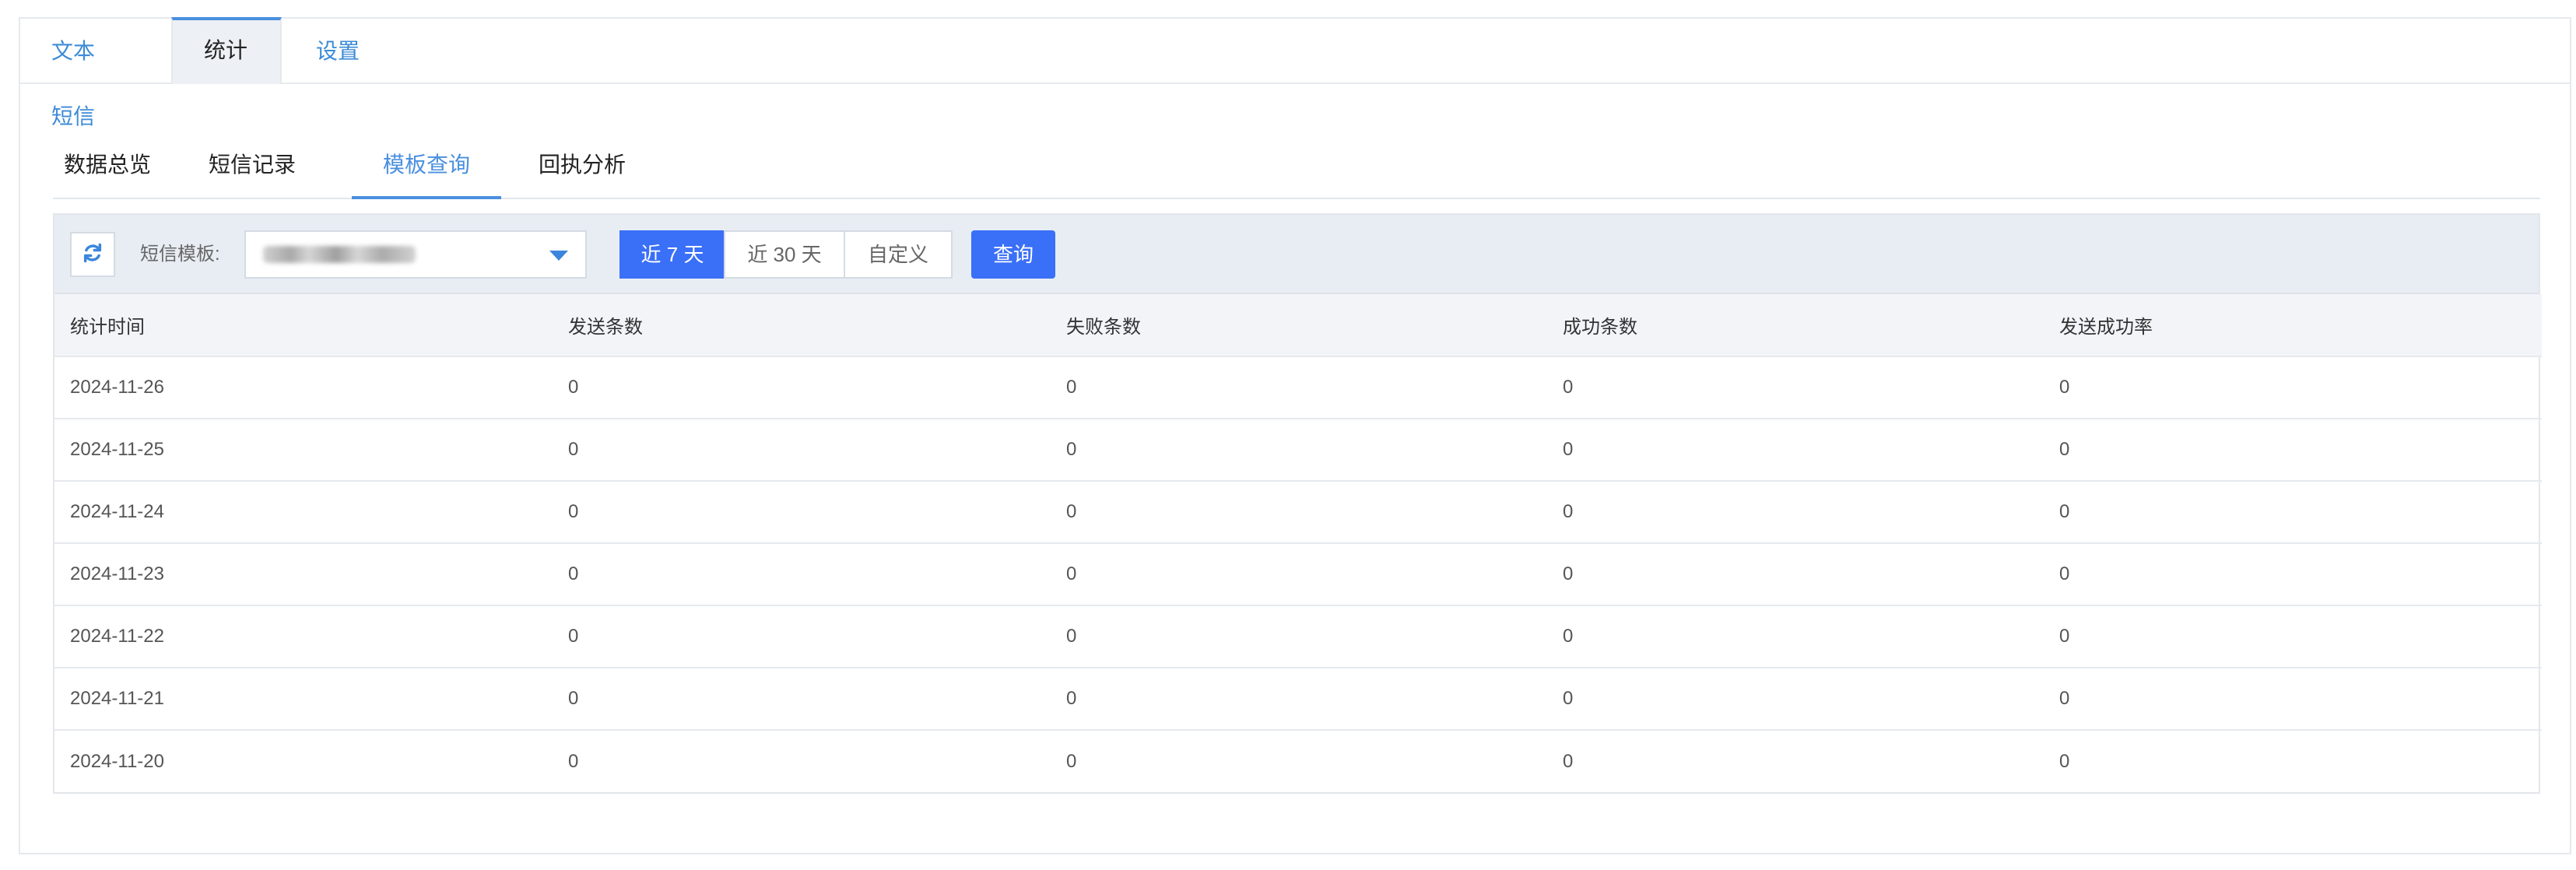 This screenshot has width=2576, height=870. What do you see at coordinates (340, 52) in the screenshot?
I see `tab-settings: 设置` at bounding box center [340, 52].